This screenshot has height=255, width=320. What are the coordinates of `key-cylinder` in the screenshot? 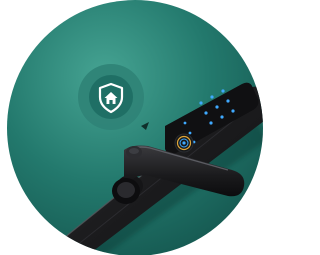 It's located at (126, 191).